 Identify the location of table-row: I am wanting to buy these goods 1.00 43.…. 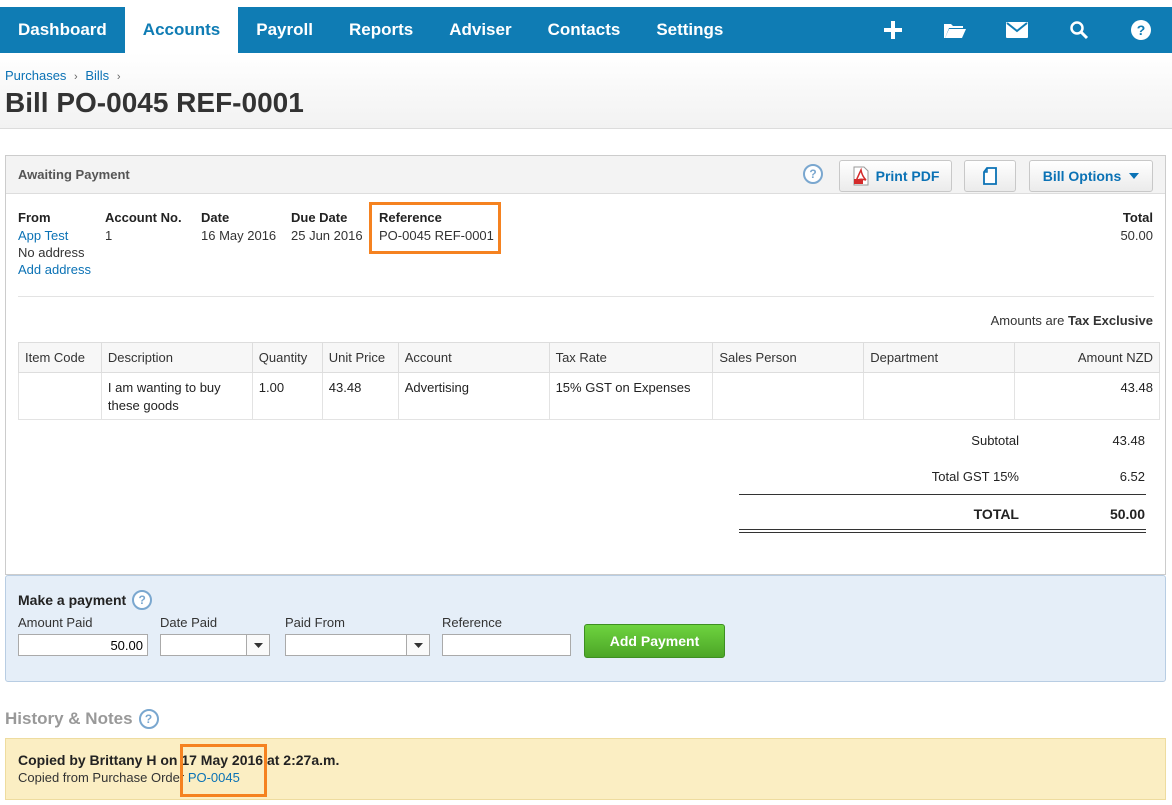
(589, 396).